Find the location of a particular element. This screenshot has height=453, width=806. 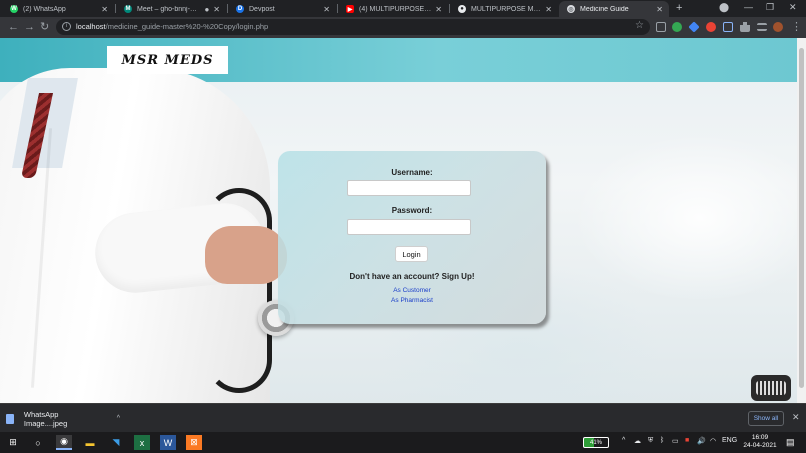

clock: 16:09 24-04-2021 is located at coordinates (760, 442).